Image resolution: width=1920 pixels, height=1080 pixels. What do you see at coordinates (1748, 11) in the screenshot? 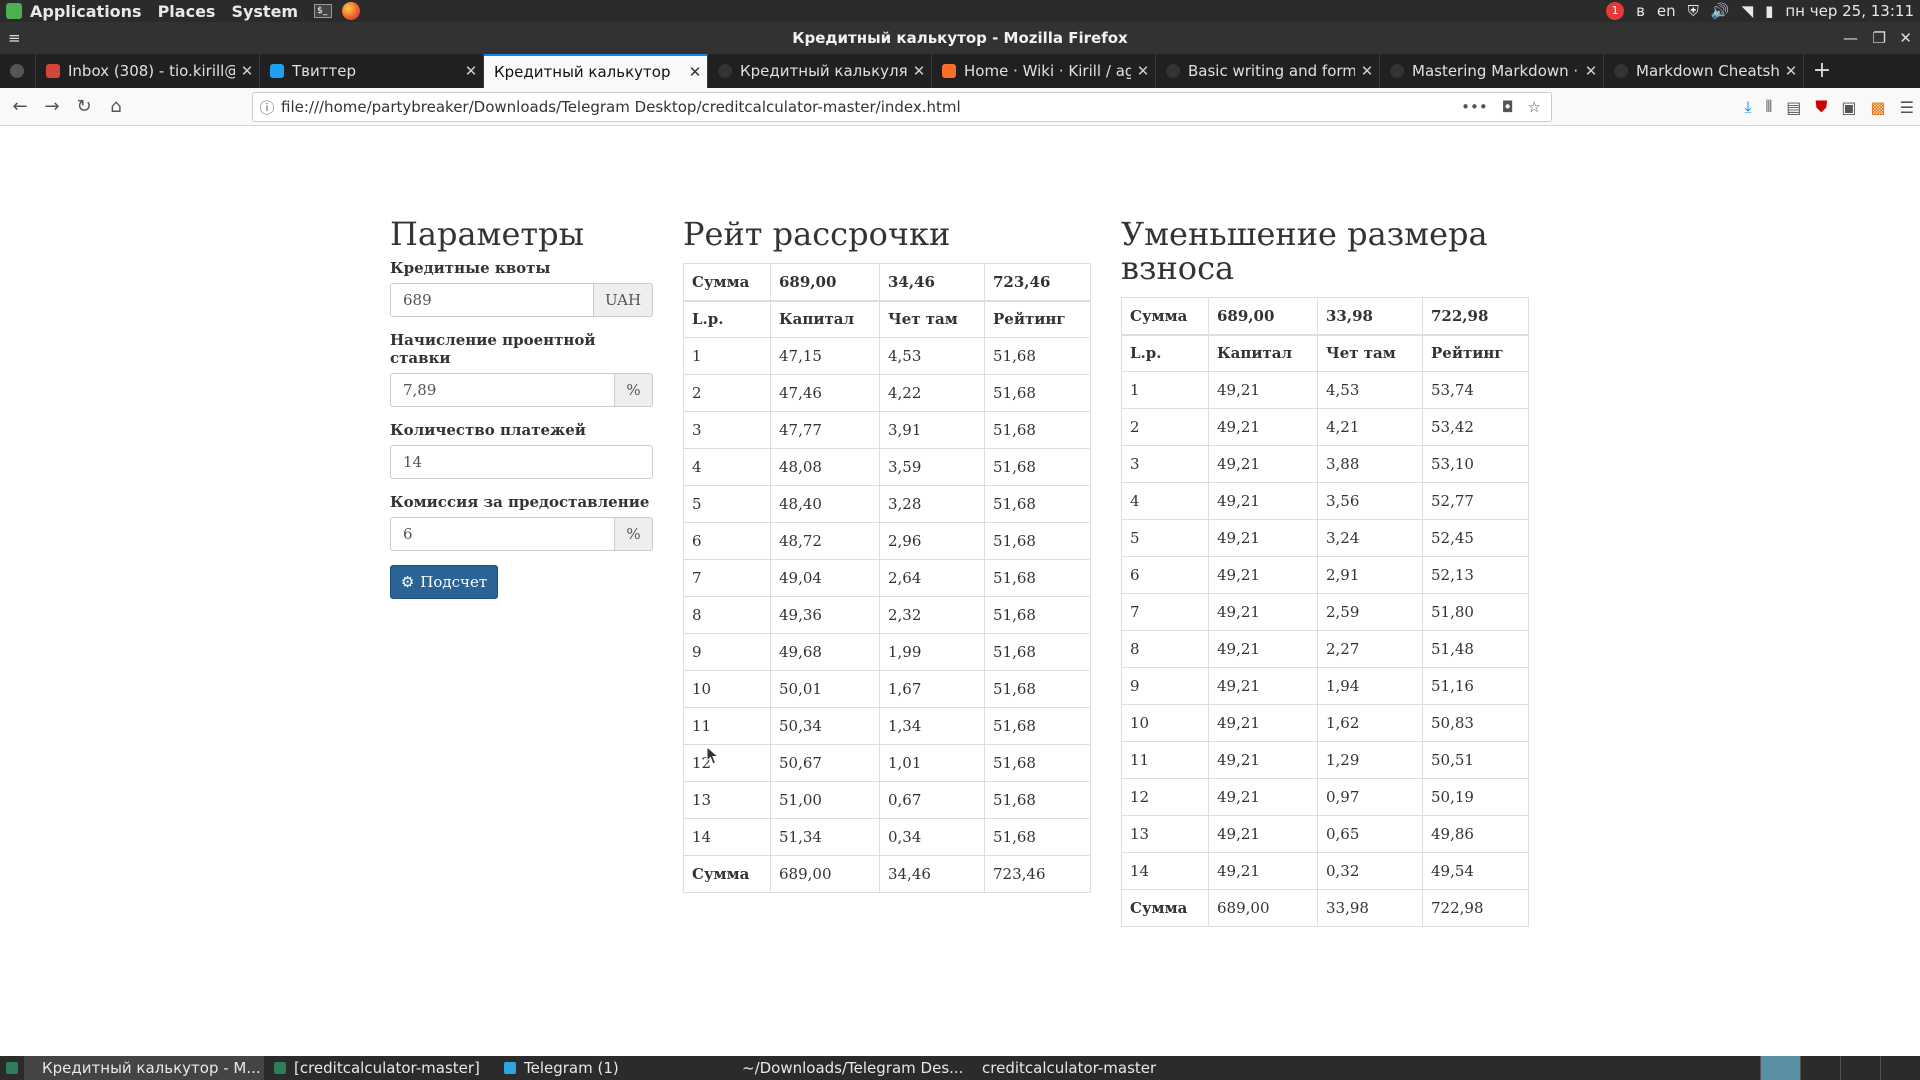
I see `wifi-icon: ◥` at bounding box center [1748, 11].